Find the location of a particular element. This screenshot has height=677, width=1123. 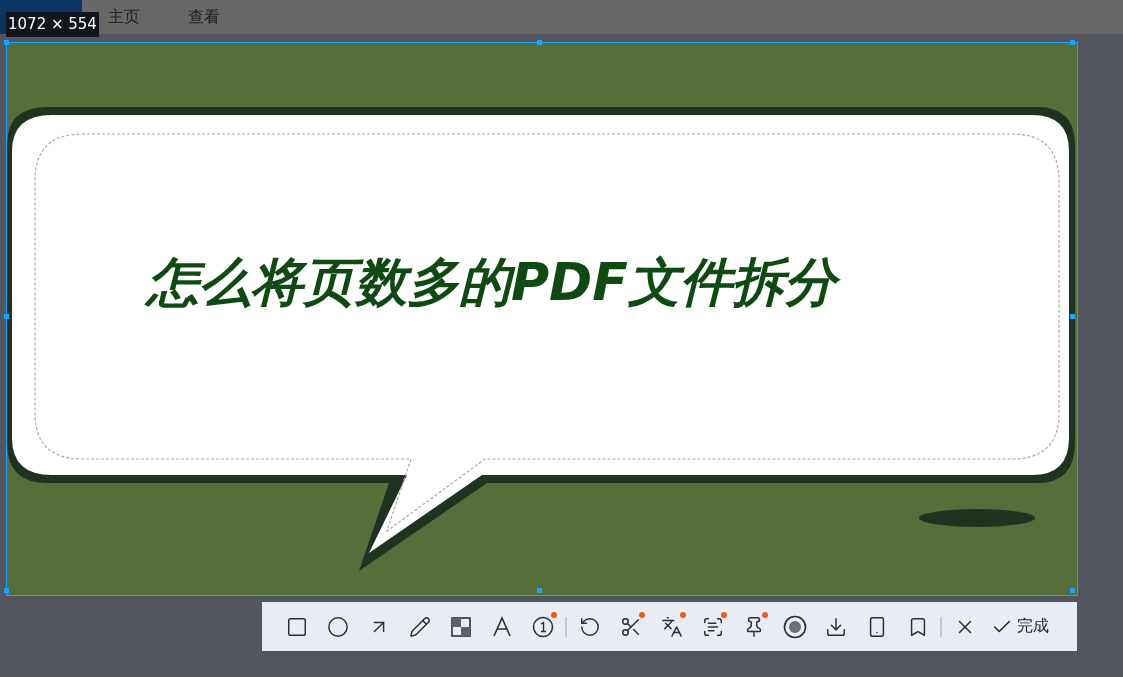

rectangle-icon is located at coordinates (296, 626).